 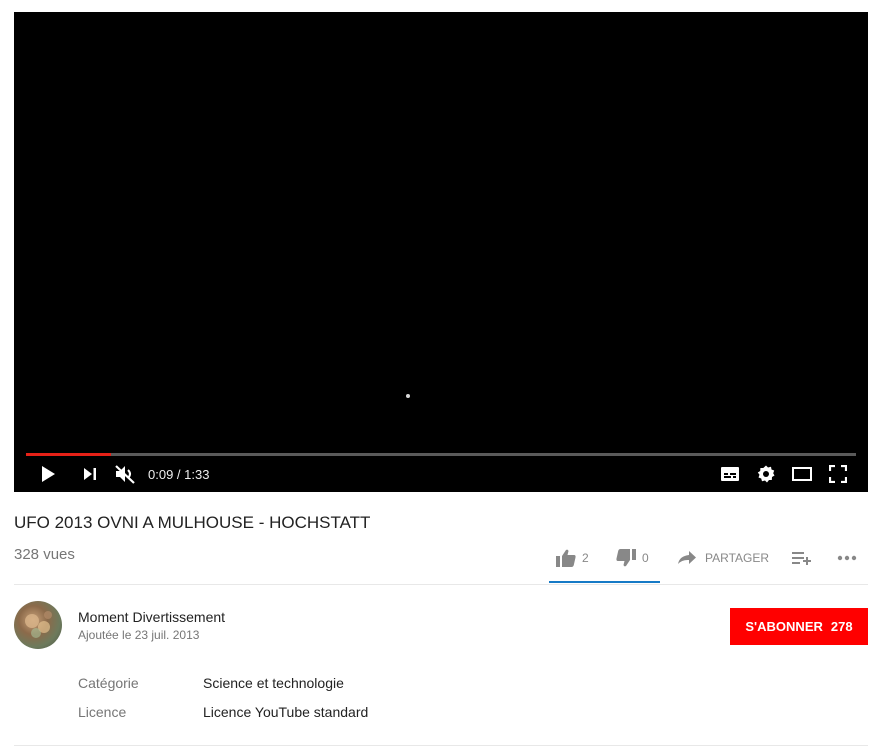 I want to click on next-icon, so click(x=90, y=474).